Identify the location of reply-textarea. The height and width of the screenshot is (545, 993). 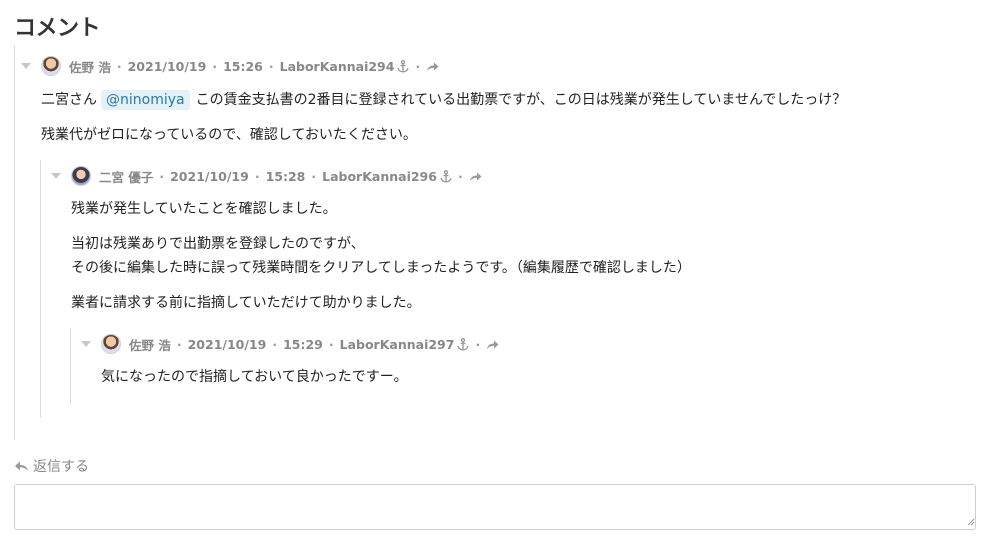
(495, 507).